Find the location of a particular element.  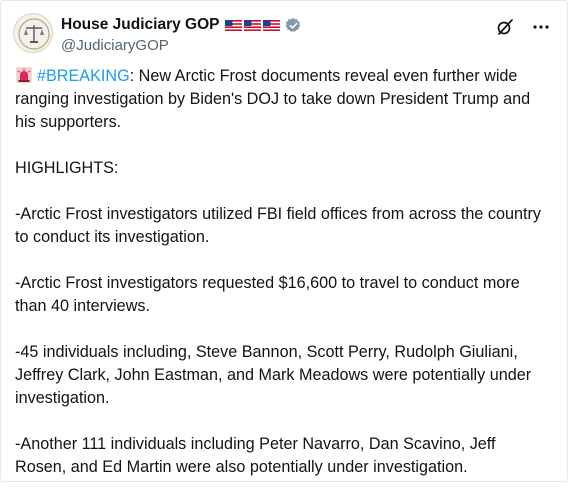

scales-of-justice-icon is located at coordinates (34, 34).